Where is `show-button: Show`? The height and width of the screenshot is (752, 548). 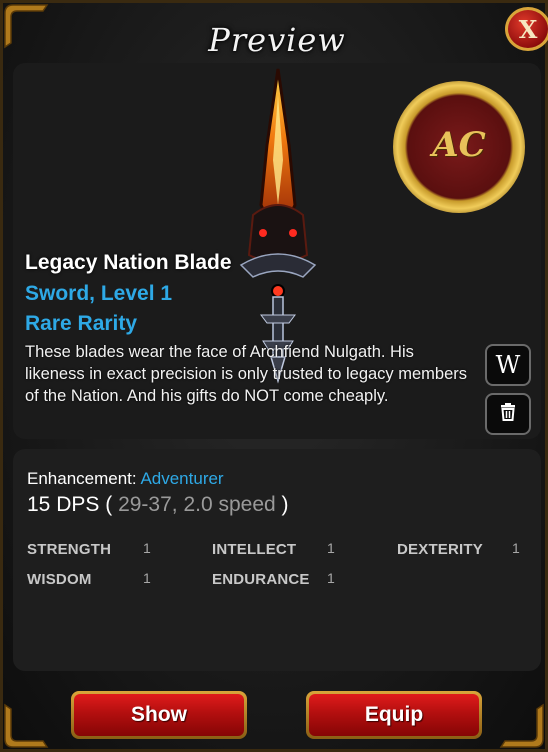
show-button: Show is located at coordinates (159, 715).